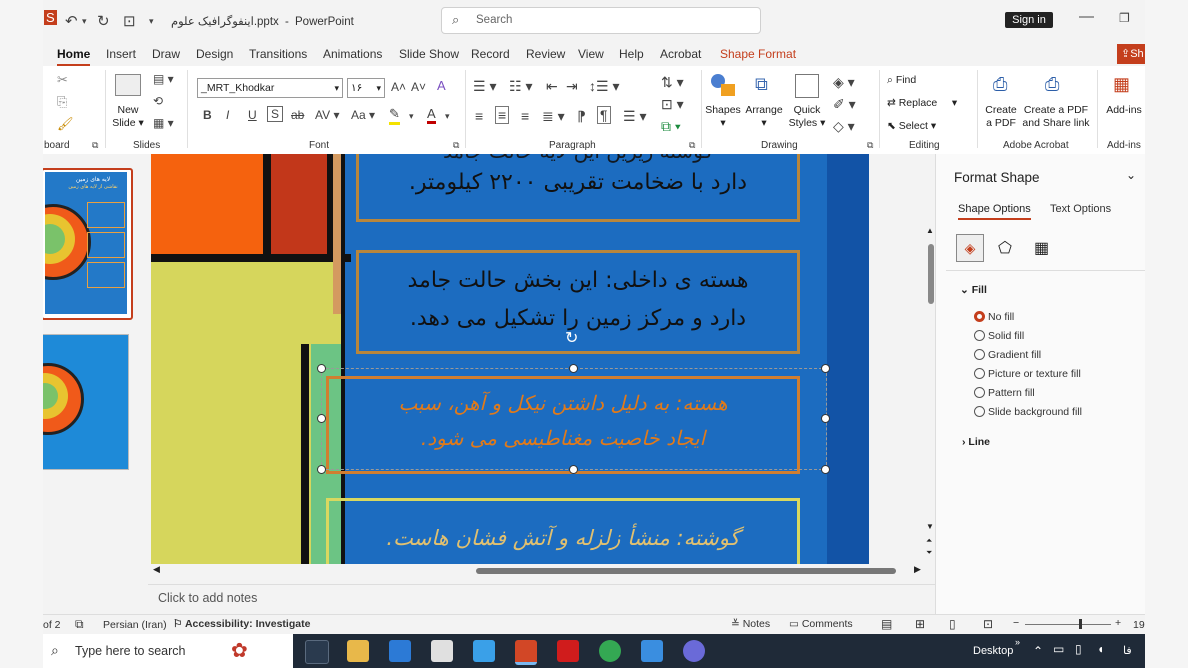 The width and height of the screenshot is (1188, 668). What do you see at coordinates (988, 624) in the screenshot?
I see `slideshow-view-icon: ⊡` at bounding box center [988, 624].